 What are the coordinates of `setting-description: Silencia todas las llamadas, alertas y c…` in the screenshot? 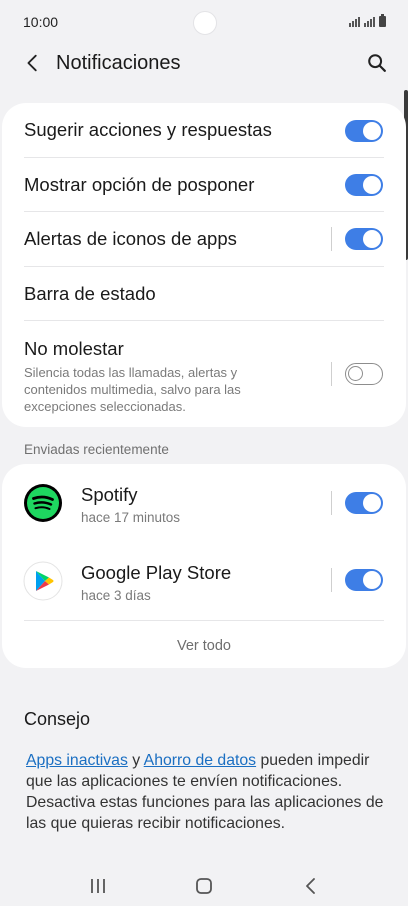 It's located at (132, 389).